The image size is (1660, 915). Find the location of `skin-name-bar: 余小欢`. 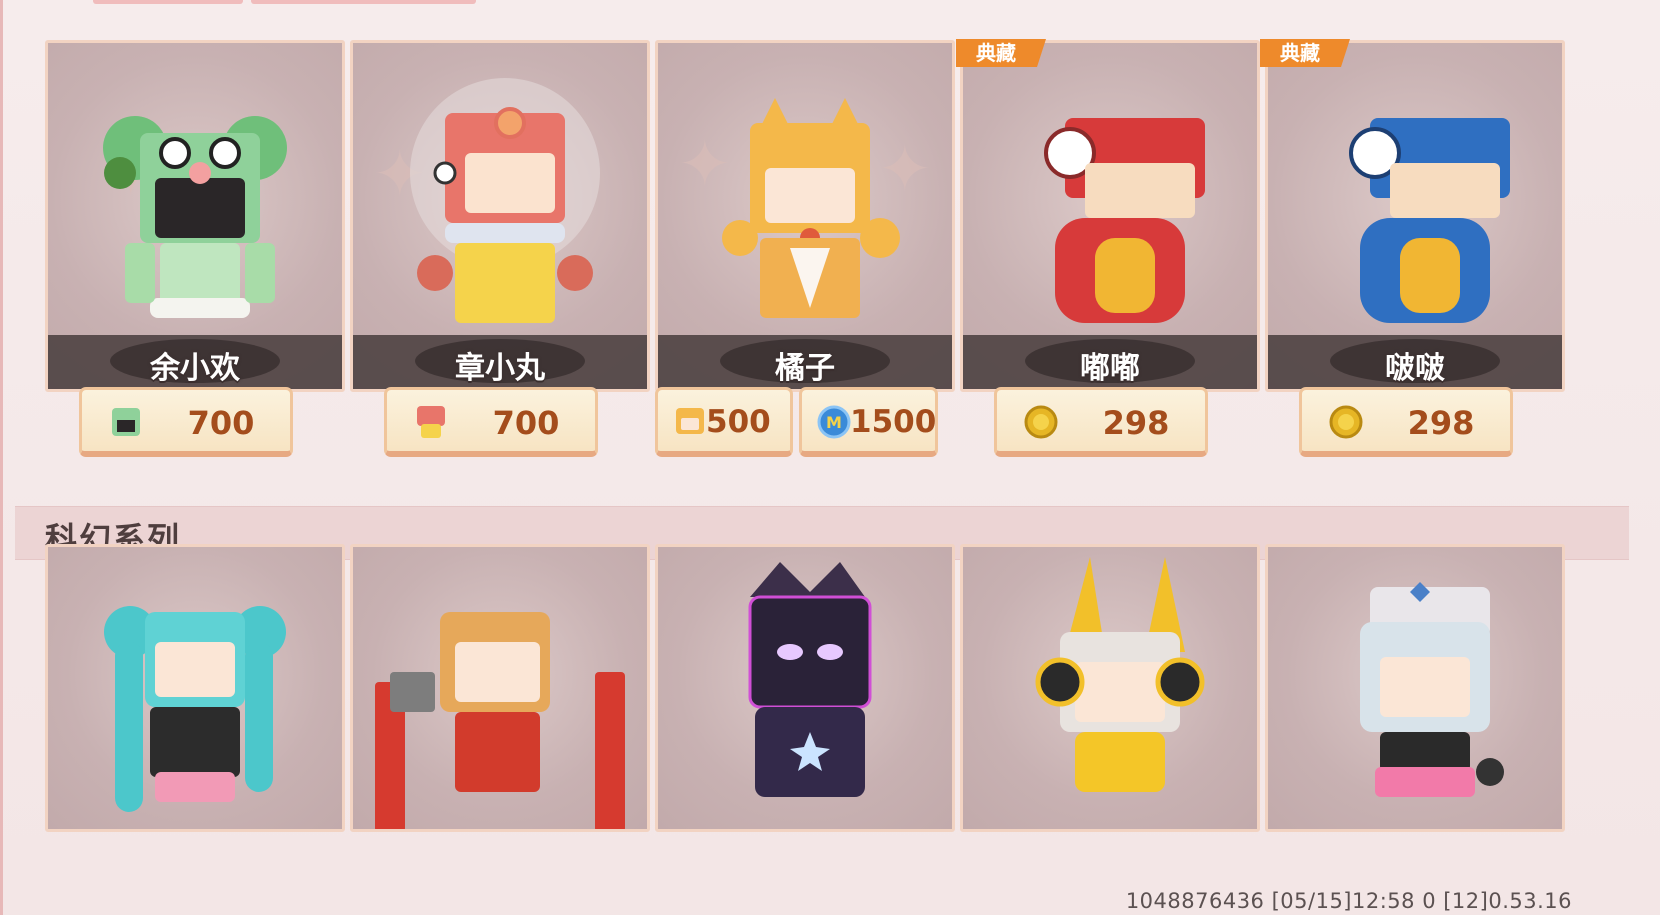

skin-name-bar: 余小欢 is located at coordinates (195, 362).